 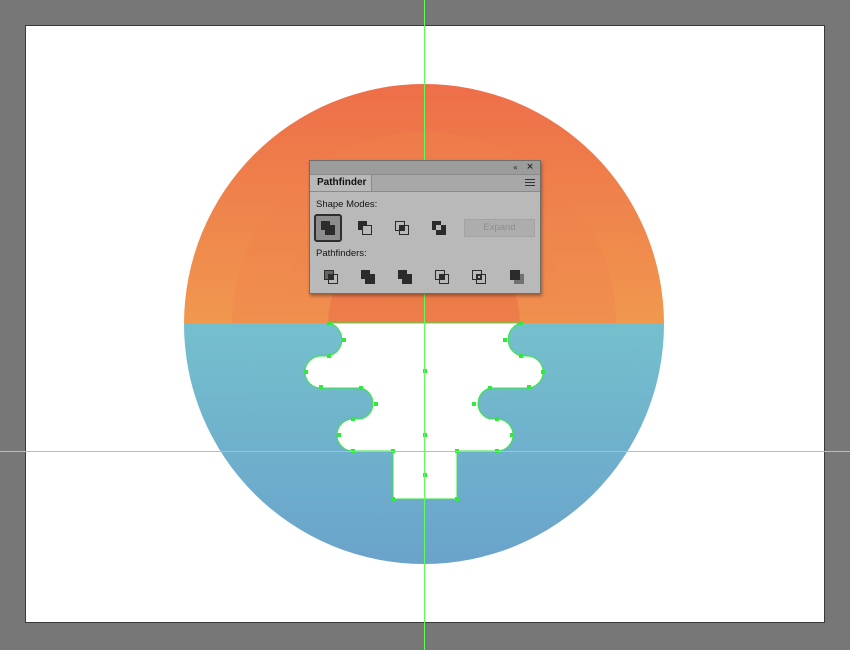 I want to click on unite-icon, so click(x=328, y=228).